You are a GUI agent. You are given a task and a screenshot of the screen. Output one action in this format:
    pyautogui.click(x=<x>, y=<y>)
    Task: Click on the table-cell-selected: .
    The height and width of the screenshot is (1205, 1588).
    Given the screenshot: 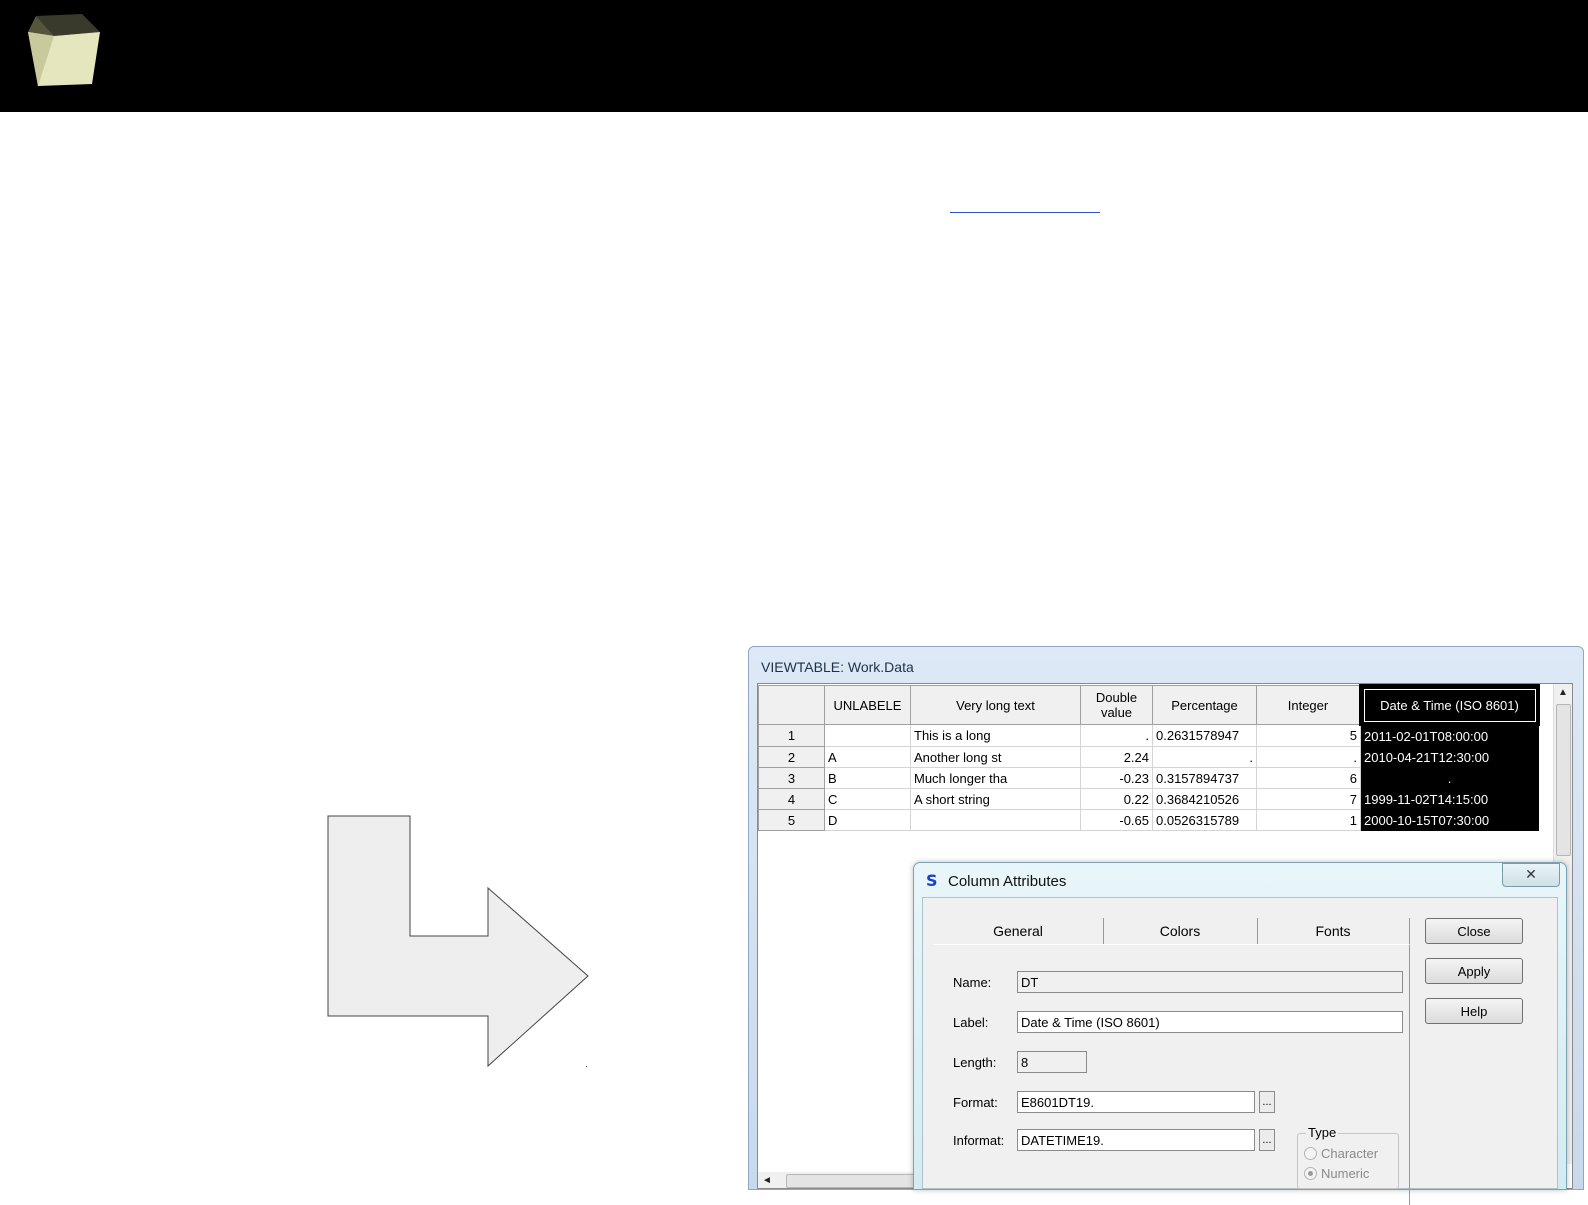 What is the action you would take?
    pyautogui.click(x=1449, y=778)
    